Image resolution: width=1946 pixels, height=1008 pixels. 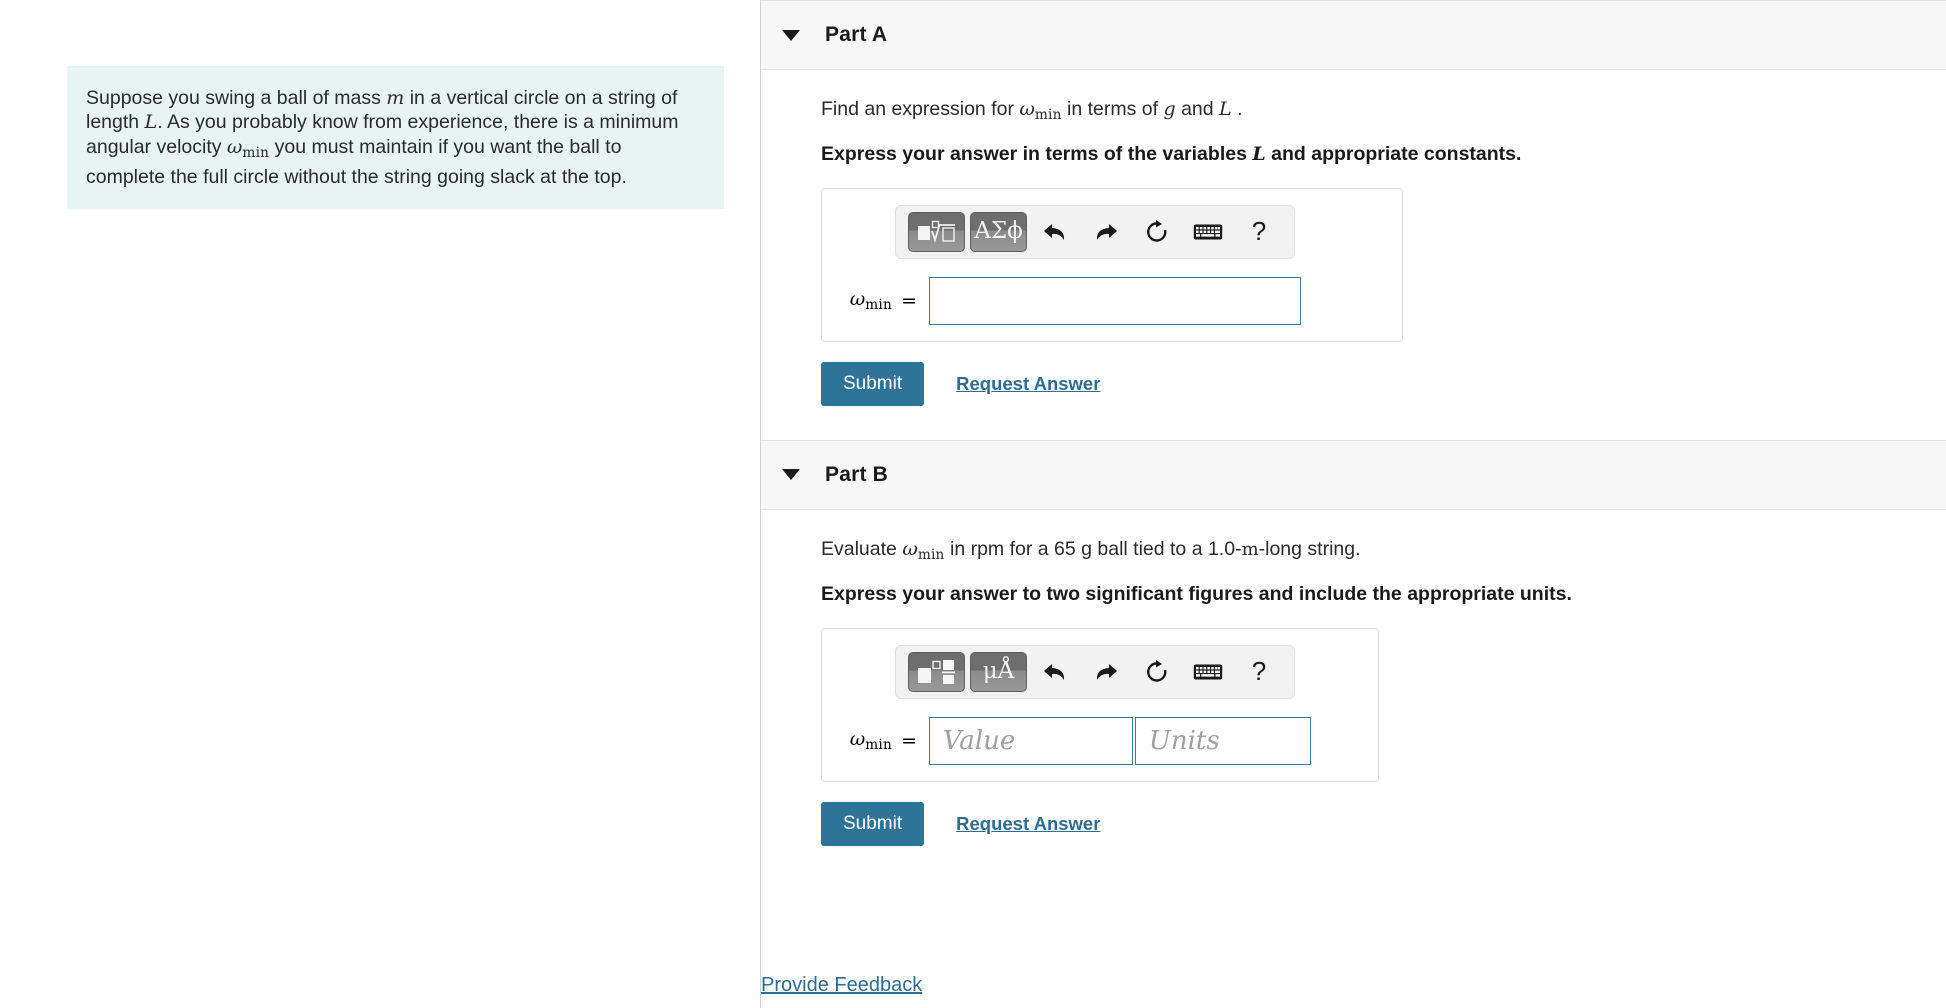 I want to click on problem-var-L: L, so click(x=151, y=122).